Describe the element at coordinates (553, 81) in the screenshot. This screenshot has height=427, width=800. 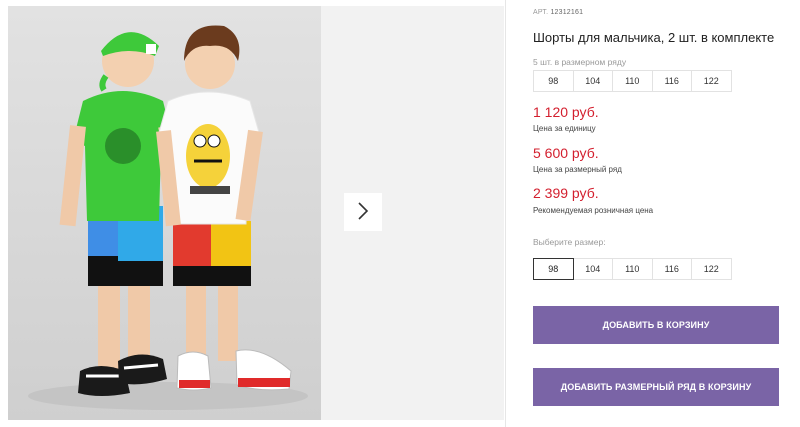
I see `size-run-cell: 98` at that location.